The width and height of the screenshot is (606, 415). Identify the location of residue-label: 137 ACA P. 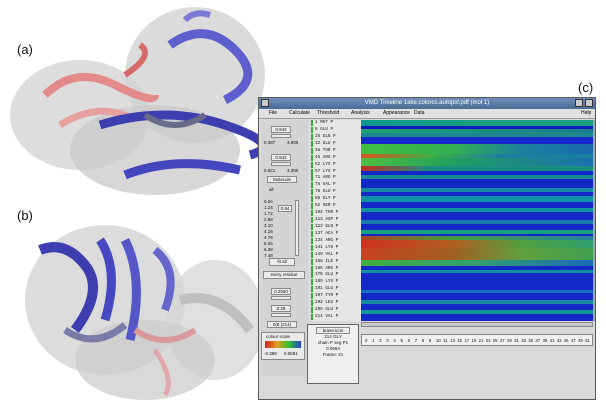
(327, 233).